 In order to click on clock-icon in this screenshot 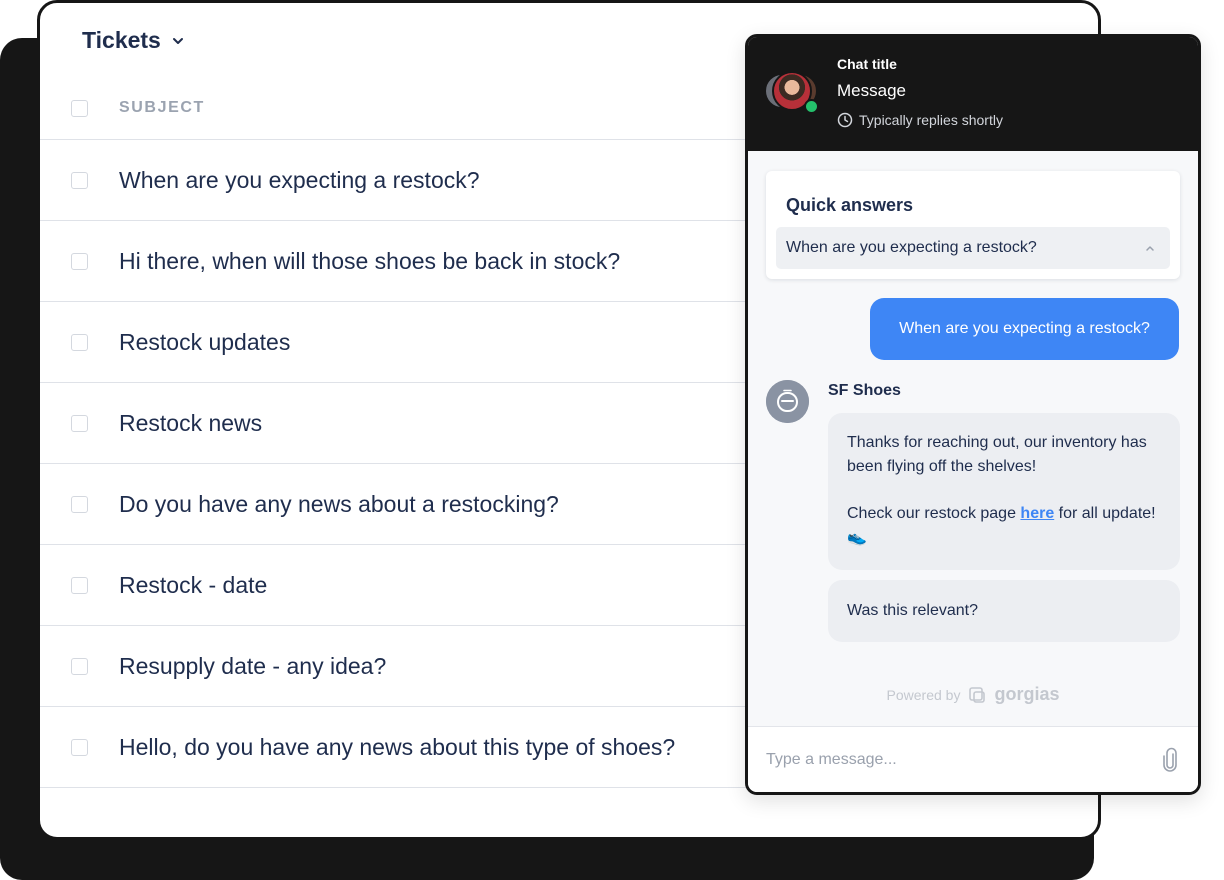, I will do `click(845, 120)`.